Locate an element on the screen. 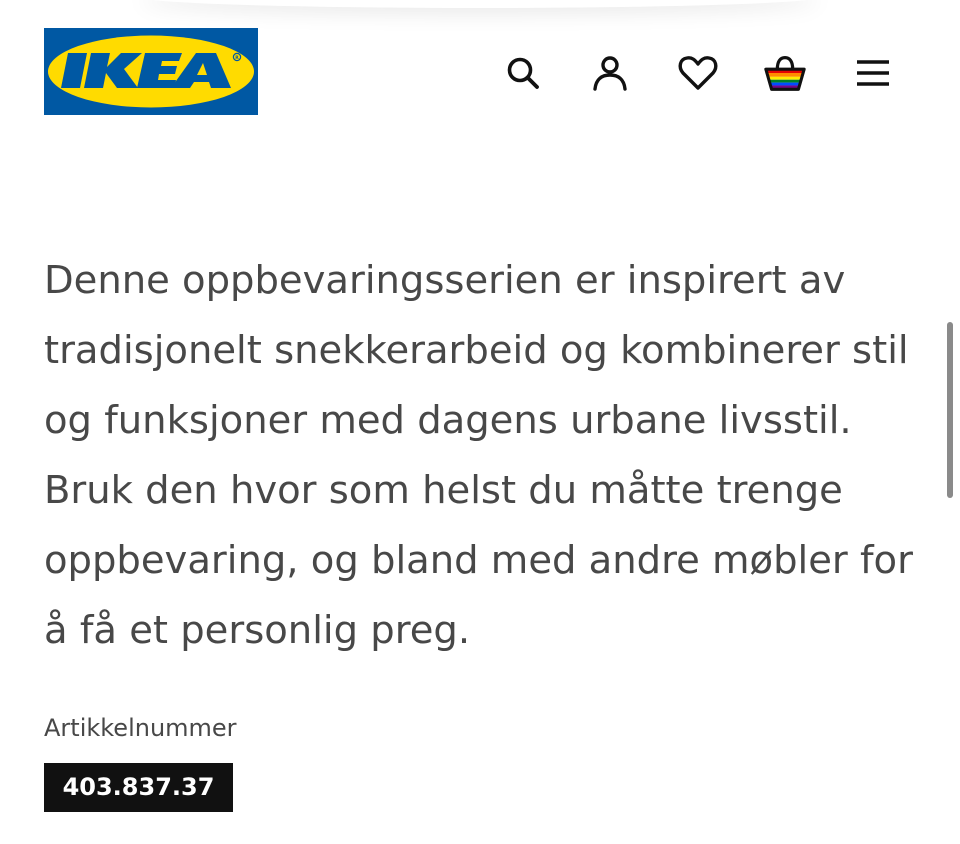 Image resolution: width=960 pixels, height=844 pixels. search-icon is located at coordinates (523, 73).